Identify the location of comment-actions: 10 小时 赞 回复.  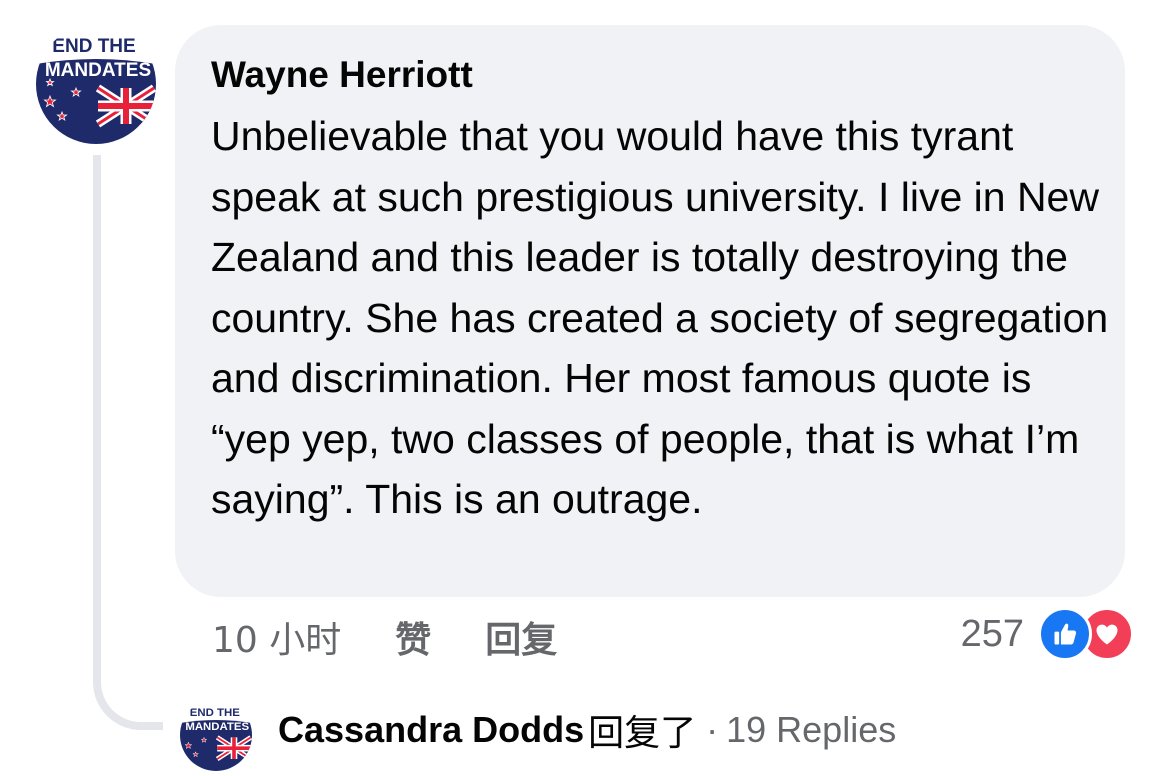
(384, 637).